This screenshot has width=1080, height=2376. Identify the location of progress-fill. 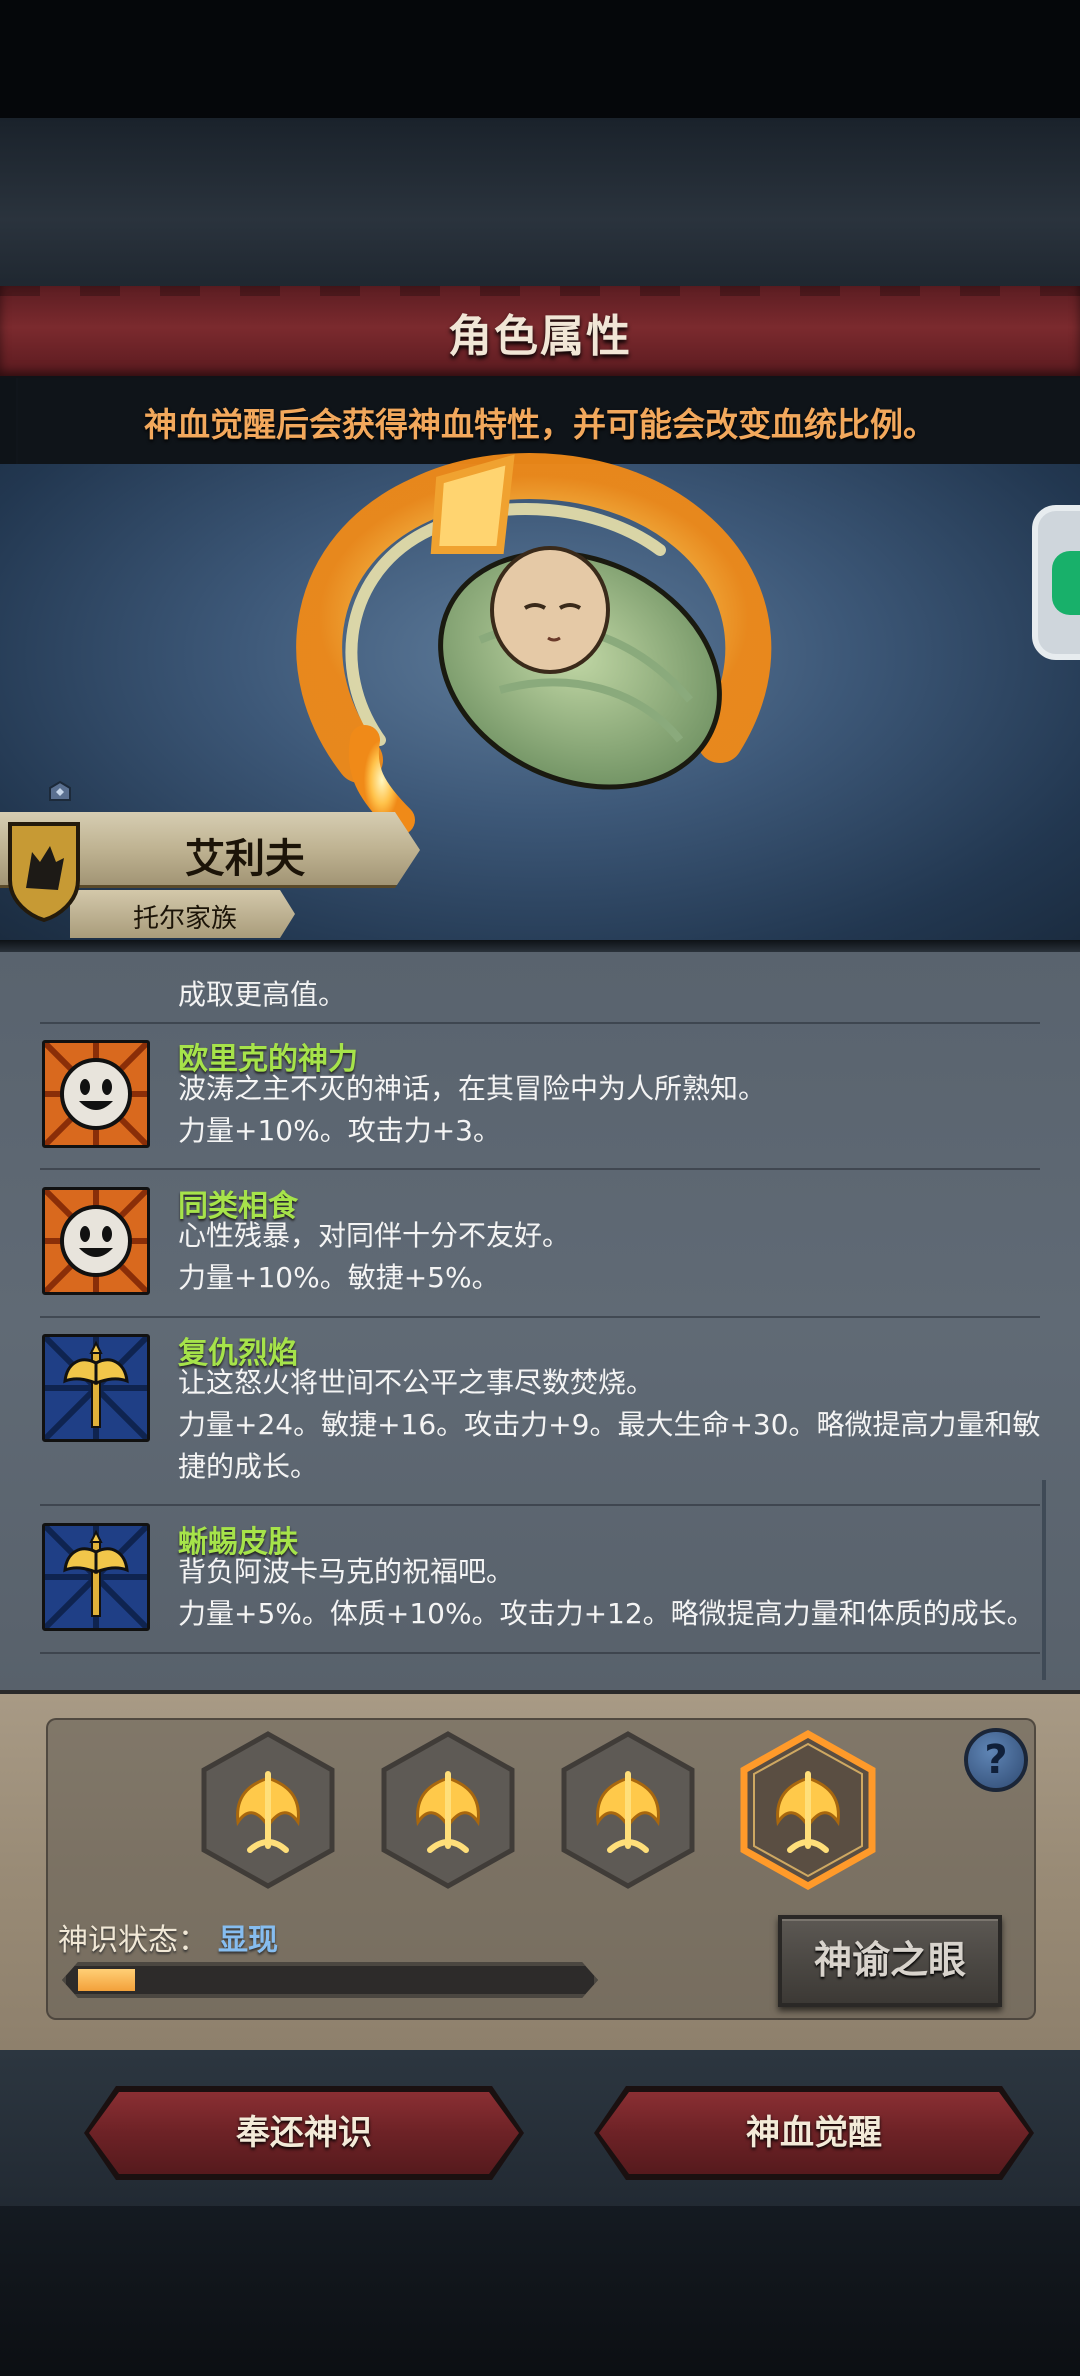
(106, 1980).